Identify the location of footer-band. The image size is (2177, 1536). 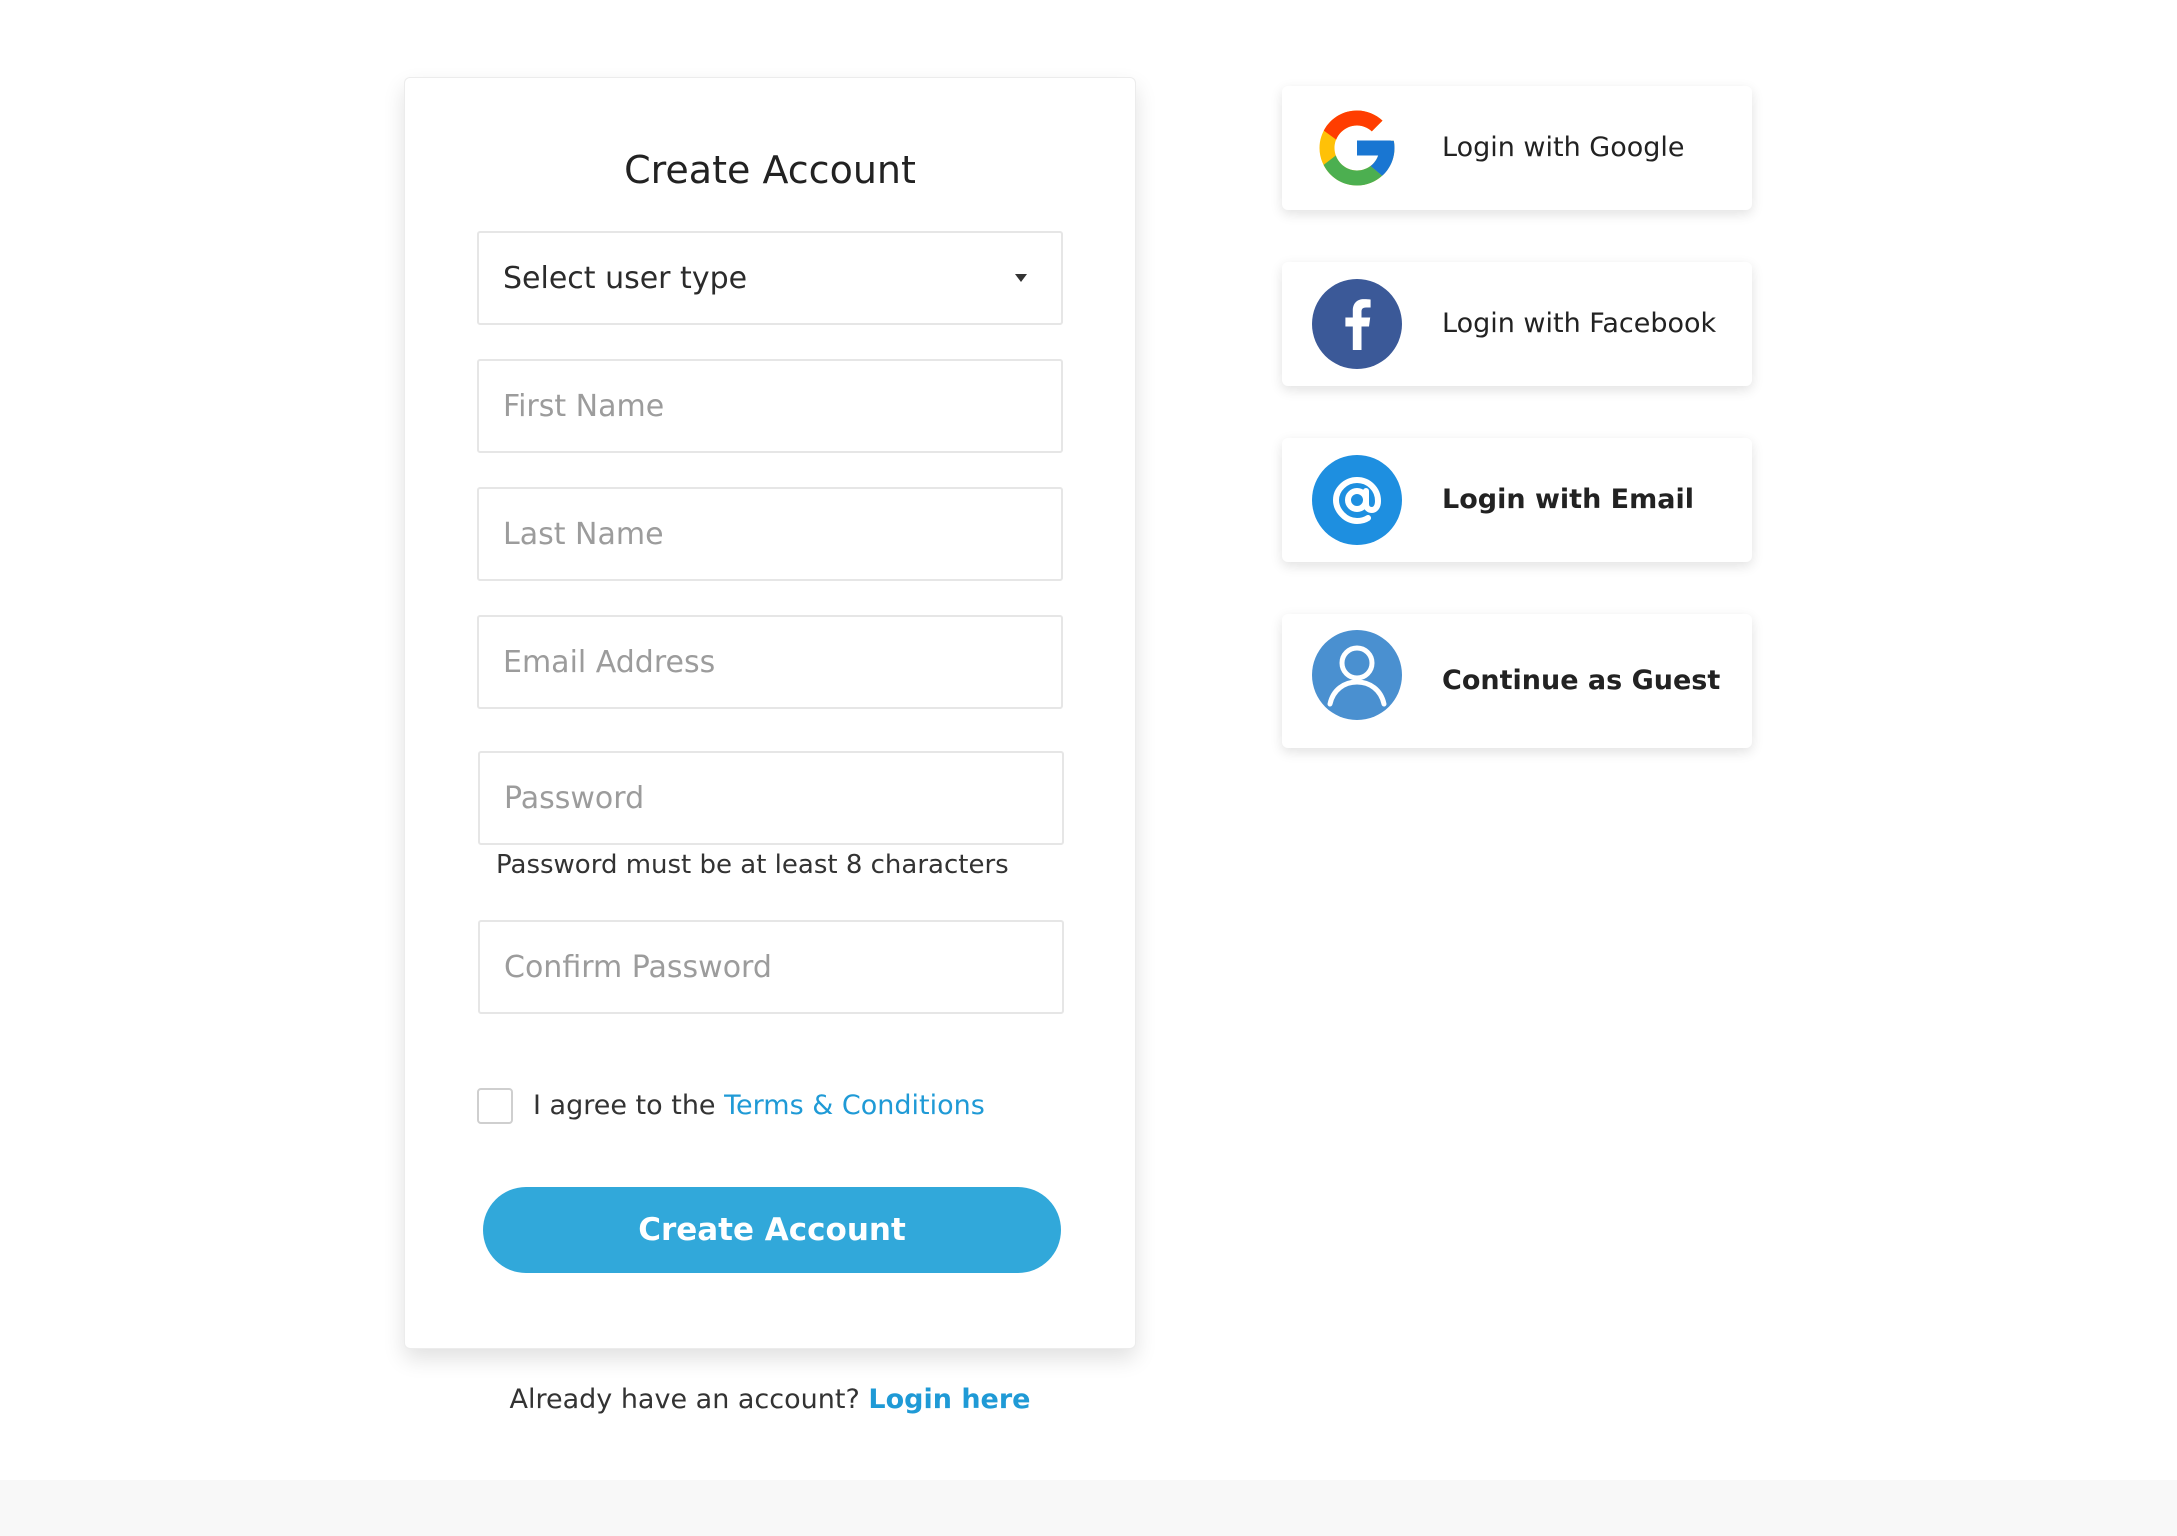
(1088, 1508).